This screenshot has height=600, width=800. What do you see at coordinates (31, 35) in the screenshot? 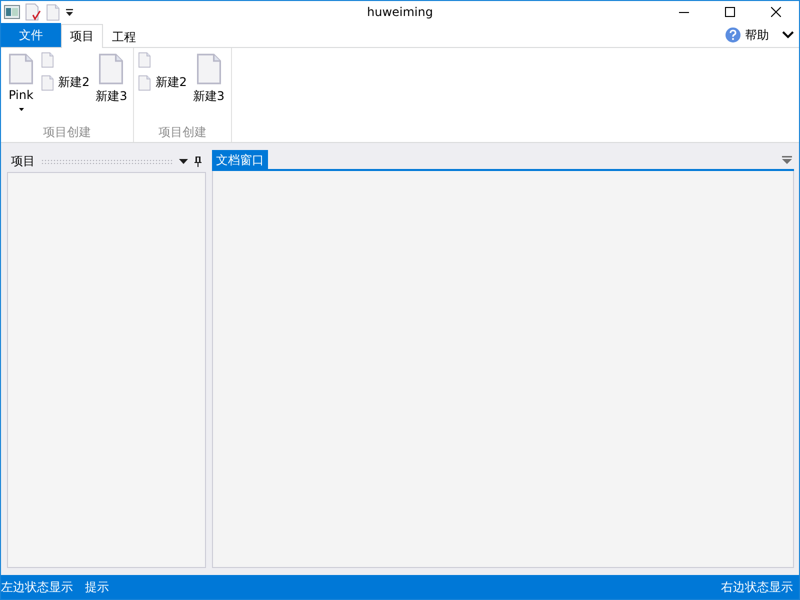
I see `file-menu-tab: 文件` at bounding box center [31, 35].